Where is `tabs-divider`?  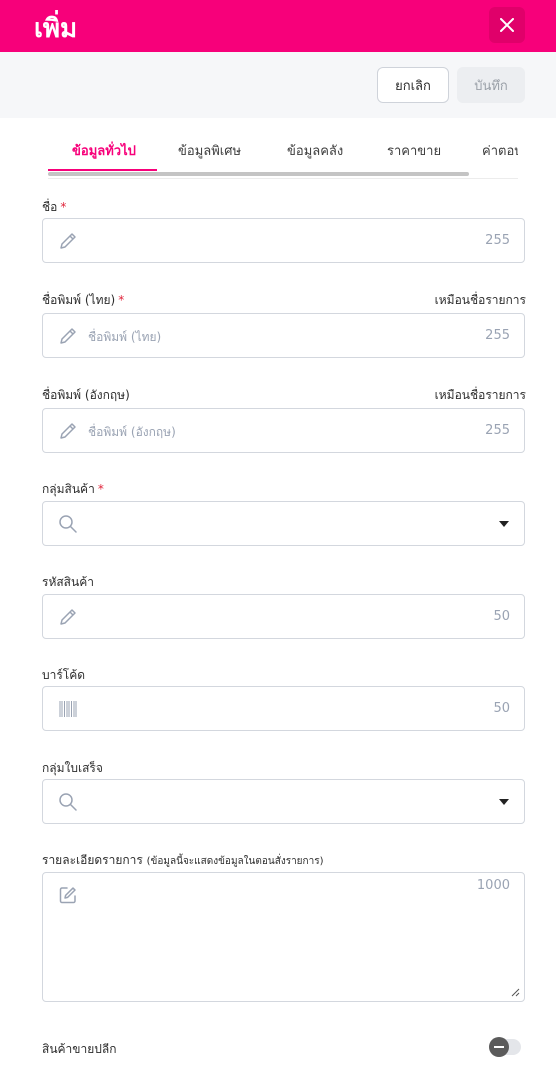 tabs-divider is located at coordinates (283, 178).